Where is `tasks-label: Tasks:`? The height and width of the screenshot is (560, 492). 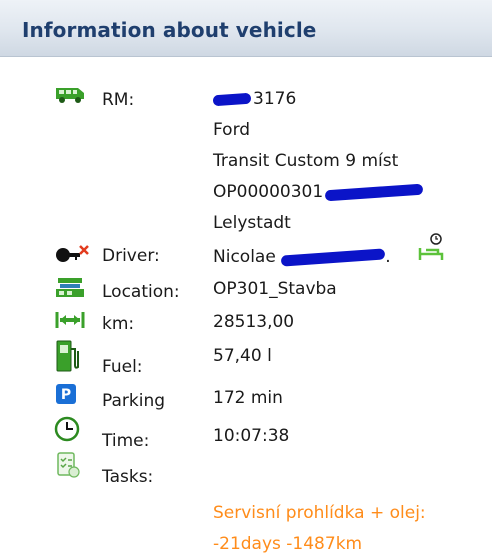 tasks-label: Tasks: is located at coordinates (128, 477).